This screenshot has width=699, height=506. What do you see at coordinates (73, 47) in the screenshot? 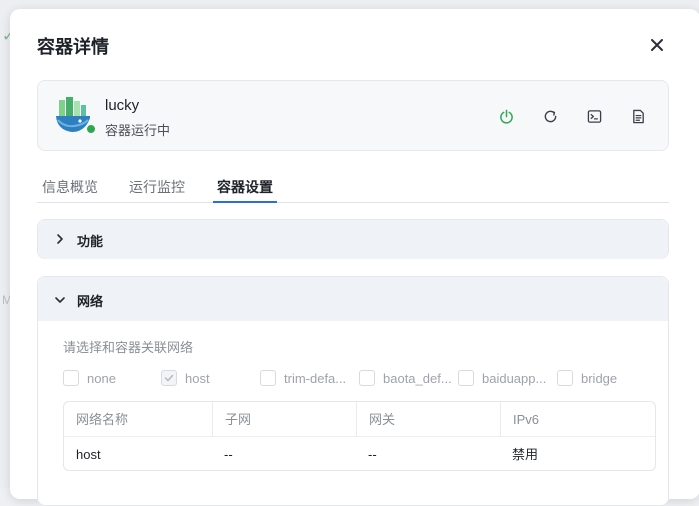
I see `dialog-title: 容器详情` at bounding box center [73, 47].